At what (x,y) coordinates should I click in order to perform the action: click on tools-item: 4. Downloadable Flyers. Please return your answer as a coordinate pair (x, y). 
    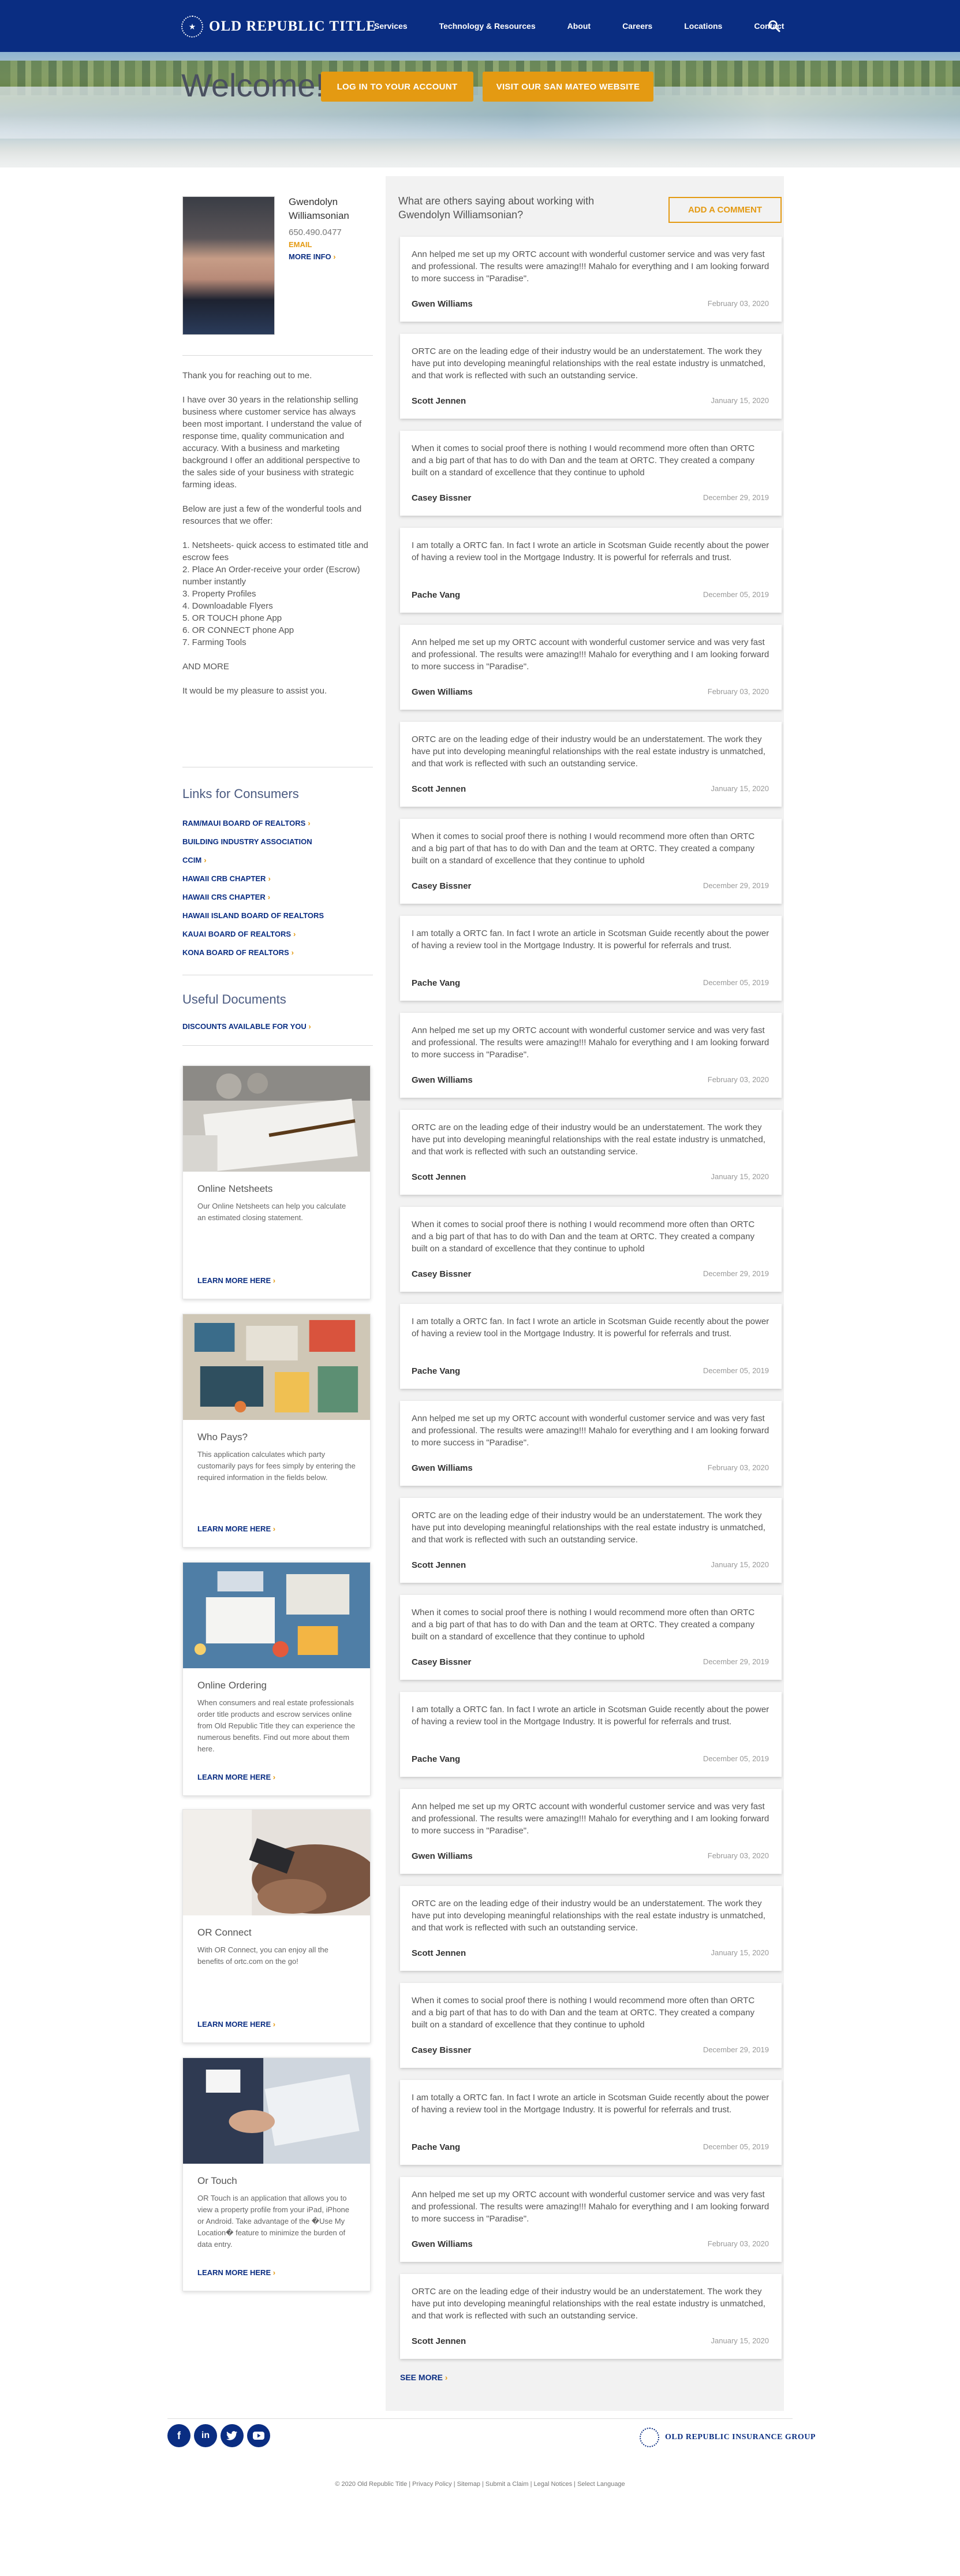
    Looking at the image, I should click on (227, 606).